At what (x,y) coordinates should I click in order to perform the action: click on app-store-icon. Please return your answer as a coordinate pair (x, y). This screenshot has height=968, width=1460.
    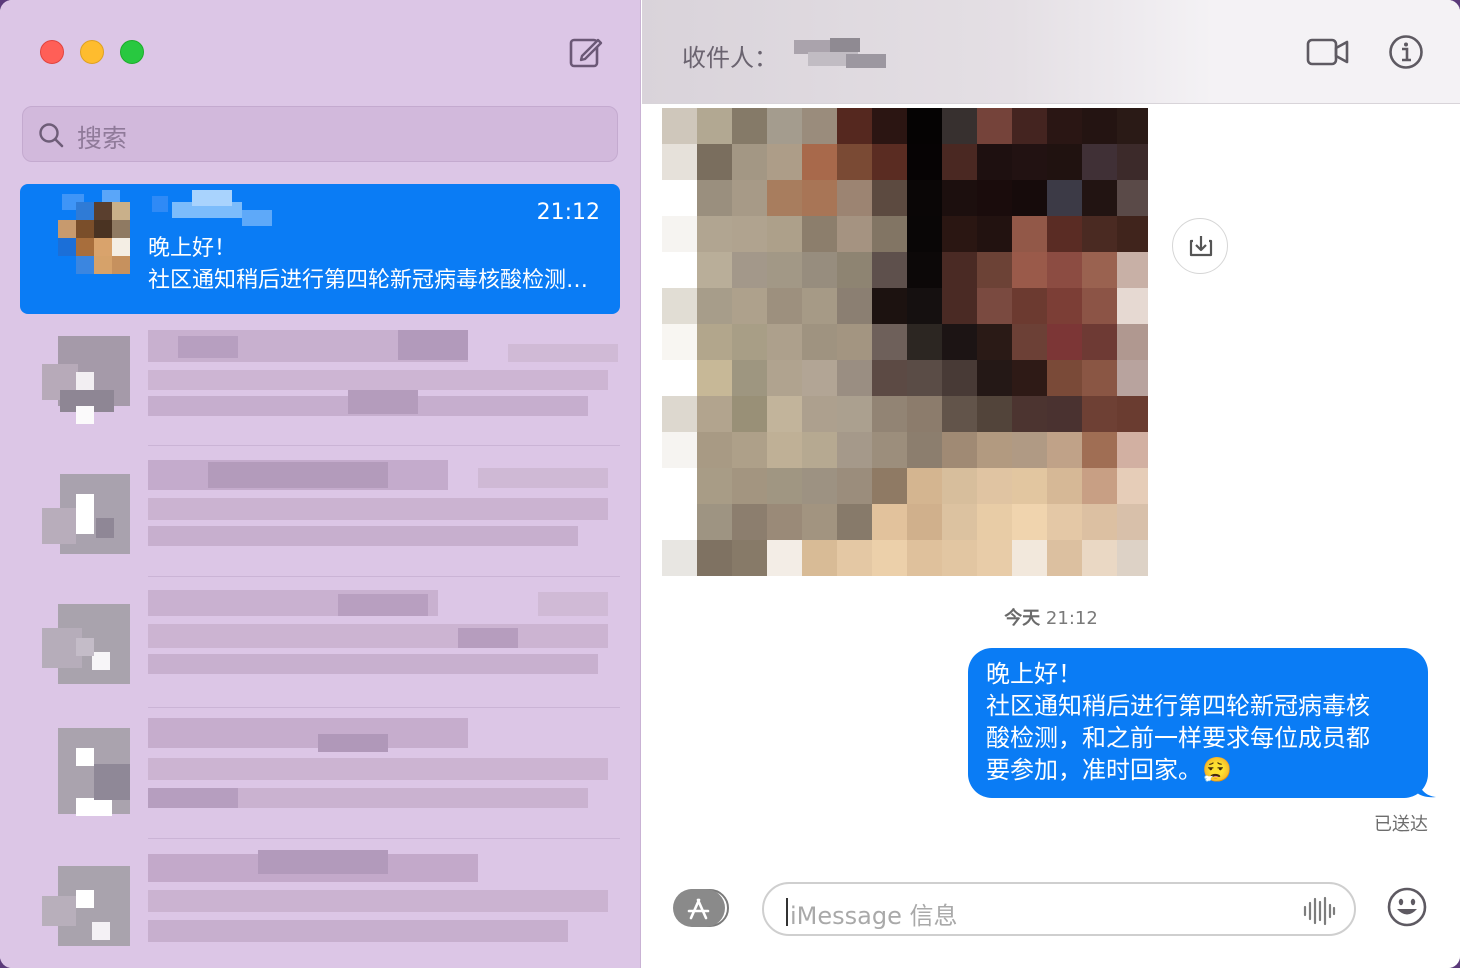
    Looking at the image, I should click on (701, 908).